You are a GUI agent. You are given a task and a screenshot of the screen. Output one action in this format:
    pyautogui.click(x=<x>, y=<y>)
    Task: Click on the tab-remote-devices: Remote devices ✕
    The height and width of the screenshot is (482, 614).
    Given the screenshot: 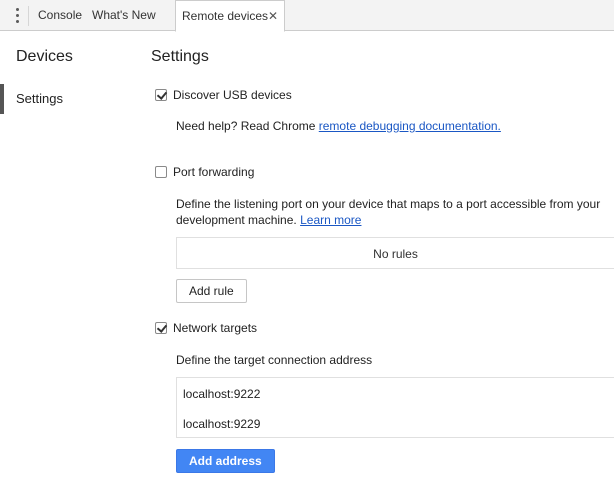 What is the action you would take?
    pyautogui.click(x=230, y=16)
    